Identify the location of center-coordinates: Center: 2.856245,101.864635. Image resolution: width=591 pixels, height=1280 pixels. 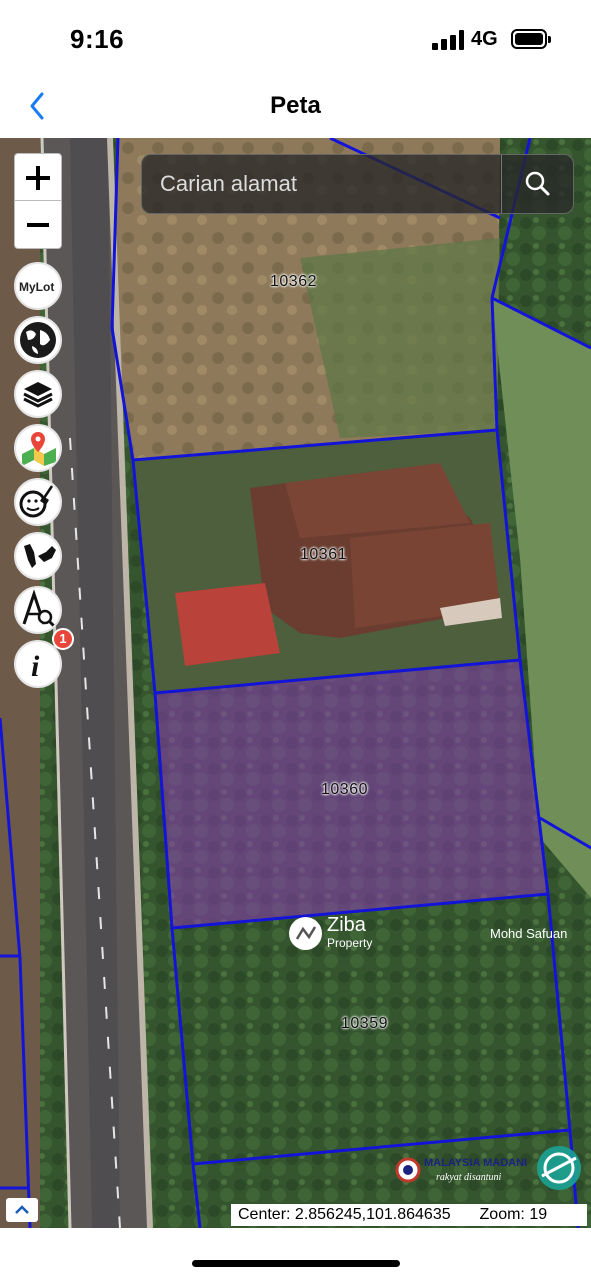
(344, 1214).